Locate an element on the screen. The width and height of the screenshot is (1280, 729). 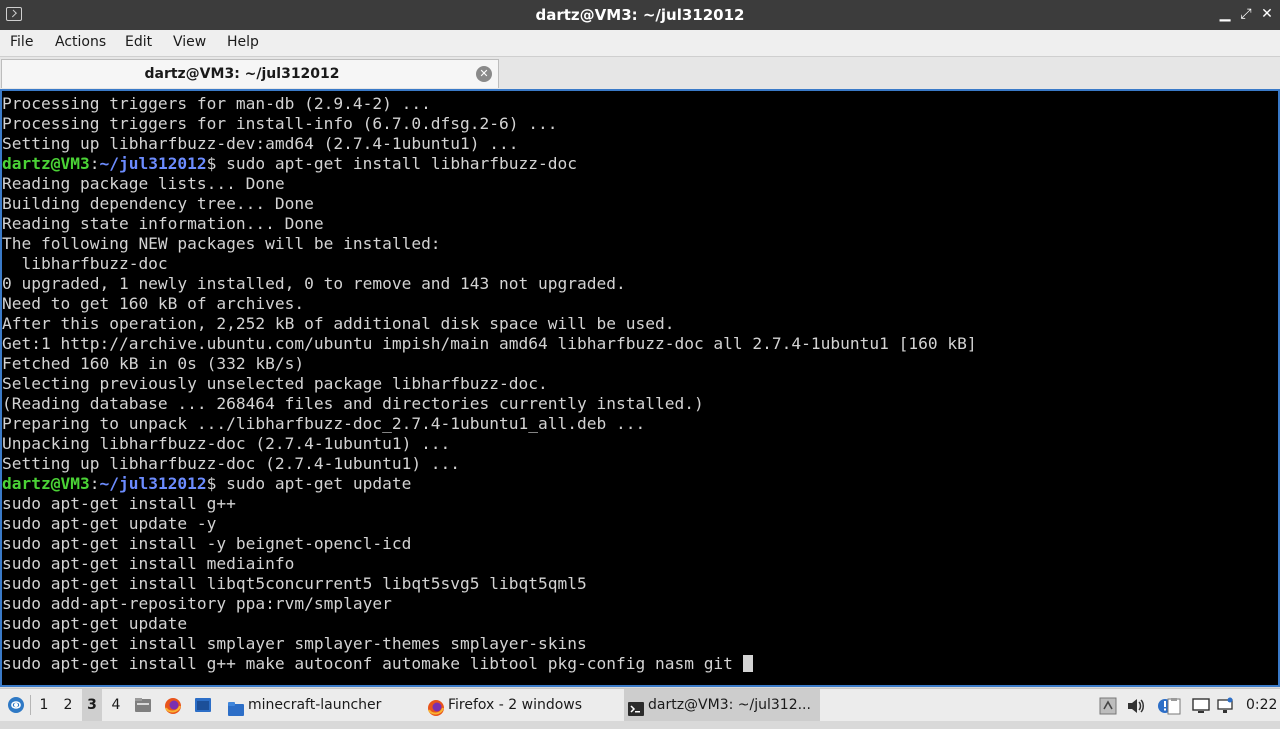
clock: 0:22 is located at coordinates (1261, 705).